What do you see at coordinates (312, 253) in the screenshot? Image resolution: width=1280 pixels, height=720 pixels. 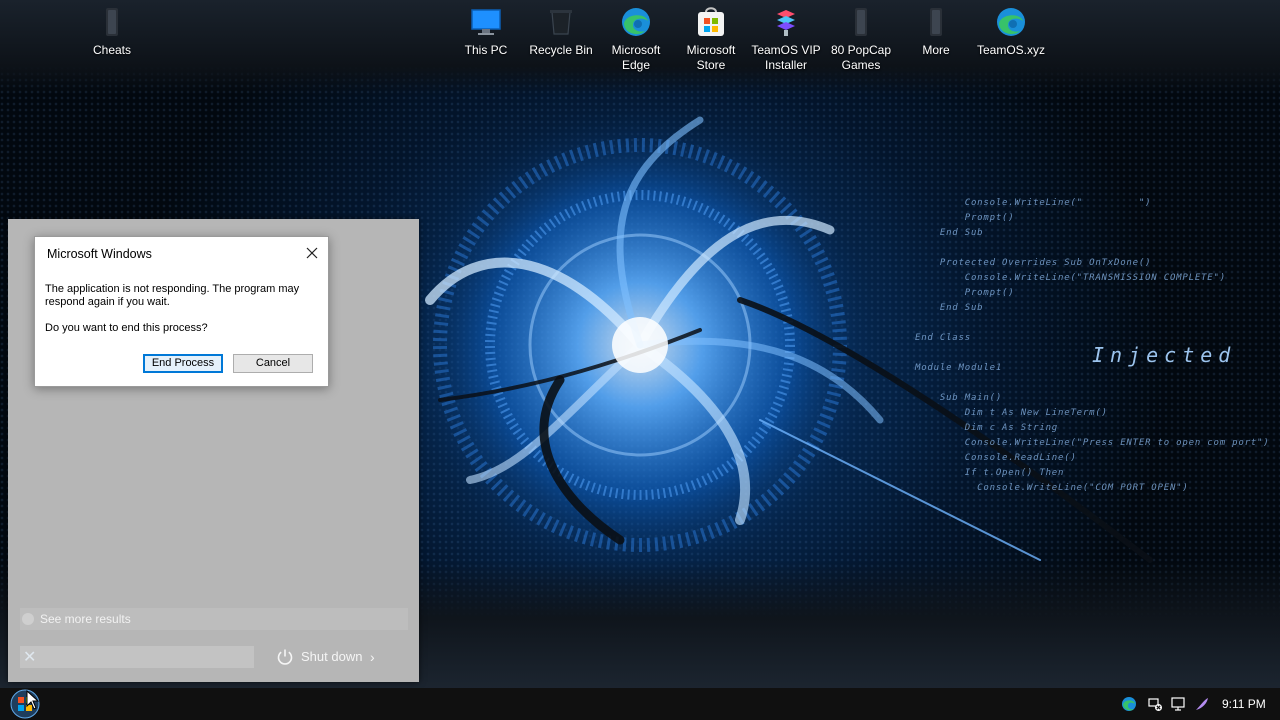 I see `close-icon` at bounding box center [312, 253].